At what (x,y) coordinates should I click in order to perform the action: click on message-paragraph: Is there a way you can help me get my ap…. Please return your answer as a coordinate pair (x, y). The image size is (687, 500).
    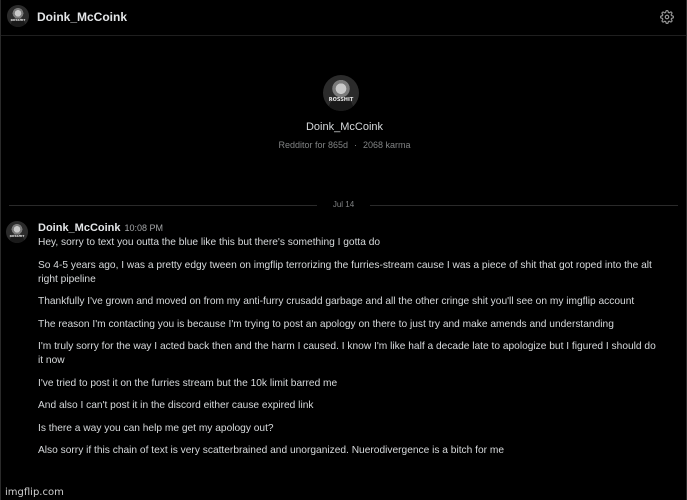
    Looking at the image, I should click on (156, 428).